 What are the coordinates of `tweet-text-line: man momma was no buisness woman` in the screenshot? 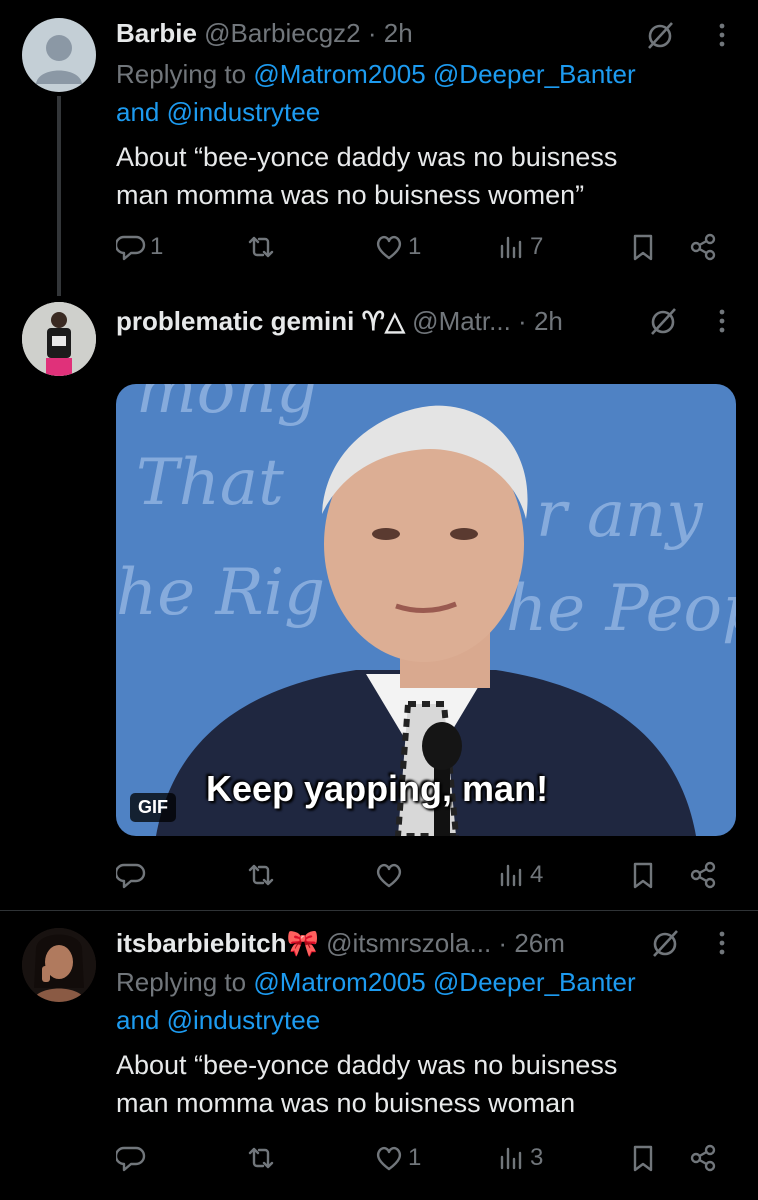 It's located at (346, 1103).